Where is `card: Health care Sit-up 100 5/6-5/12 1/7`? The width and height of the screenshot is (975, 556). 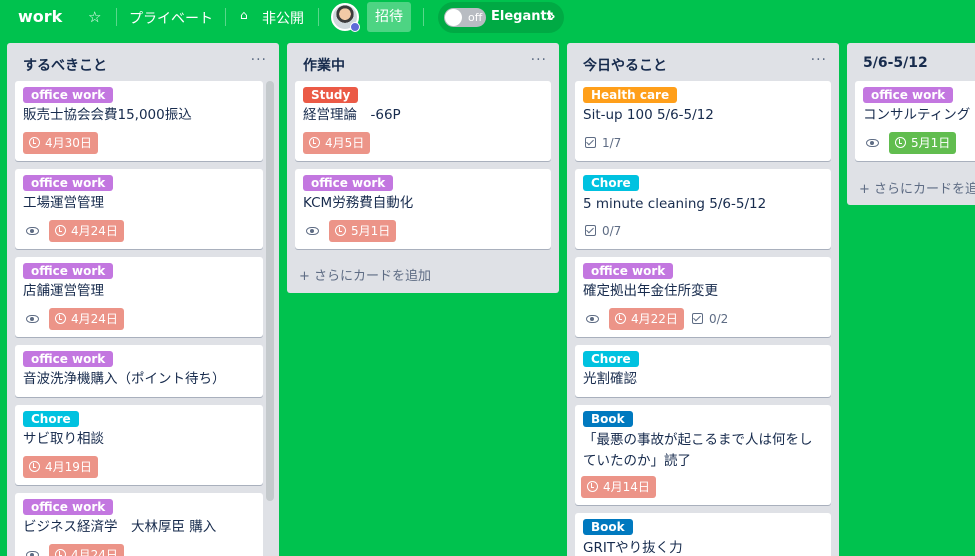
card: Health care Sit-up 100 5/6-5/12 1/7 is located at coordinates (703, 121).